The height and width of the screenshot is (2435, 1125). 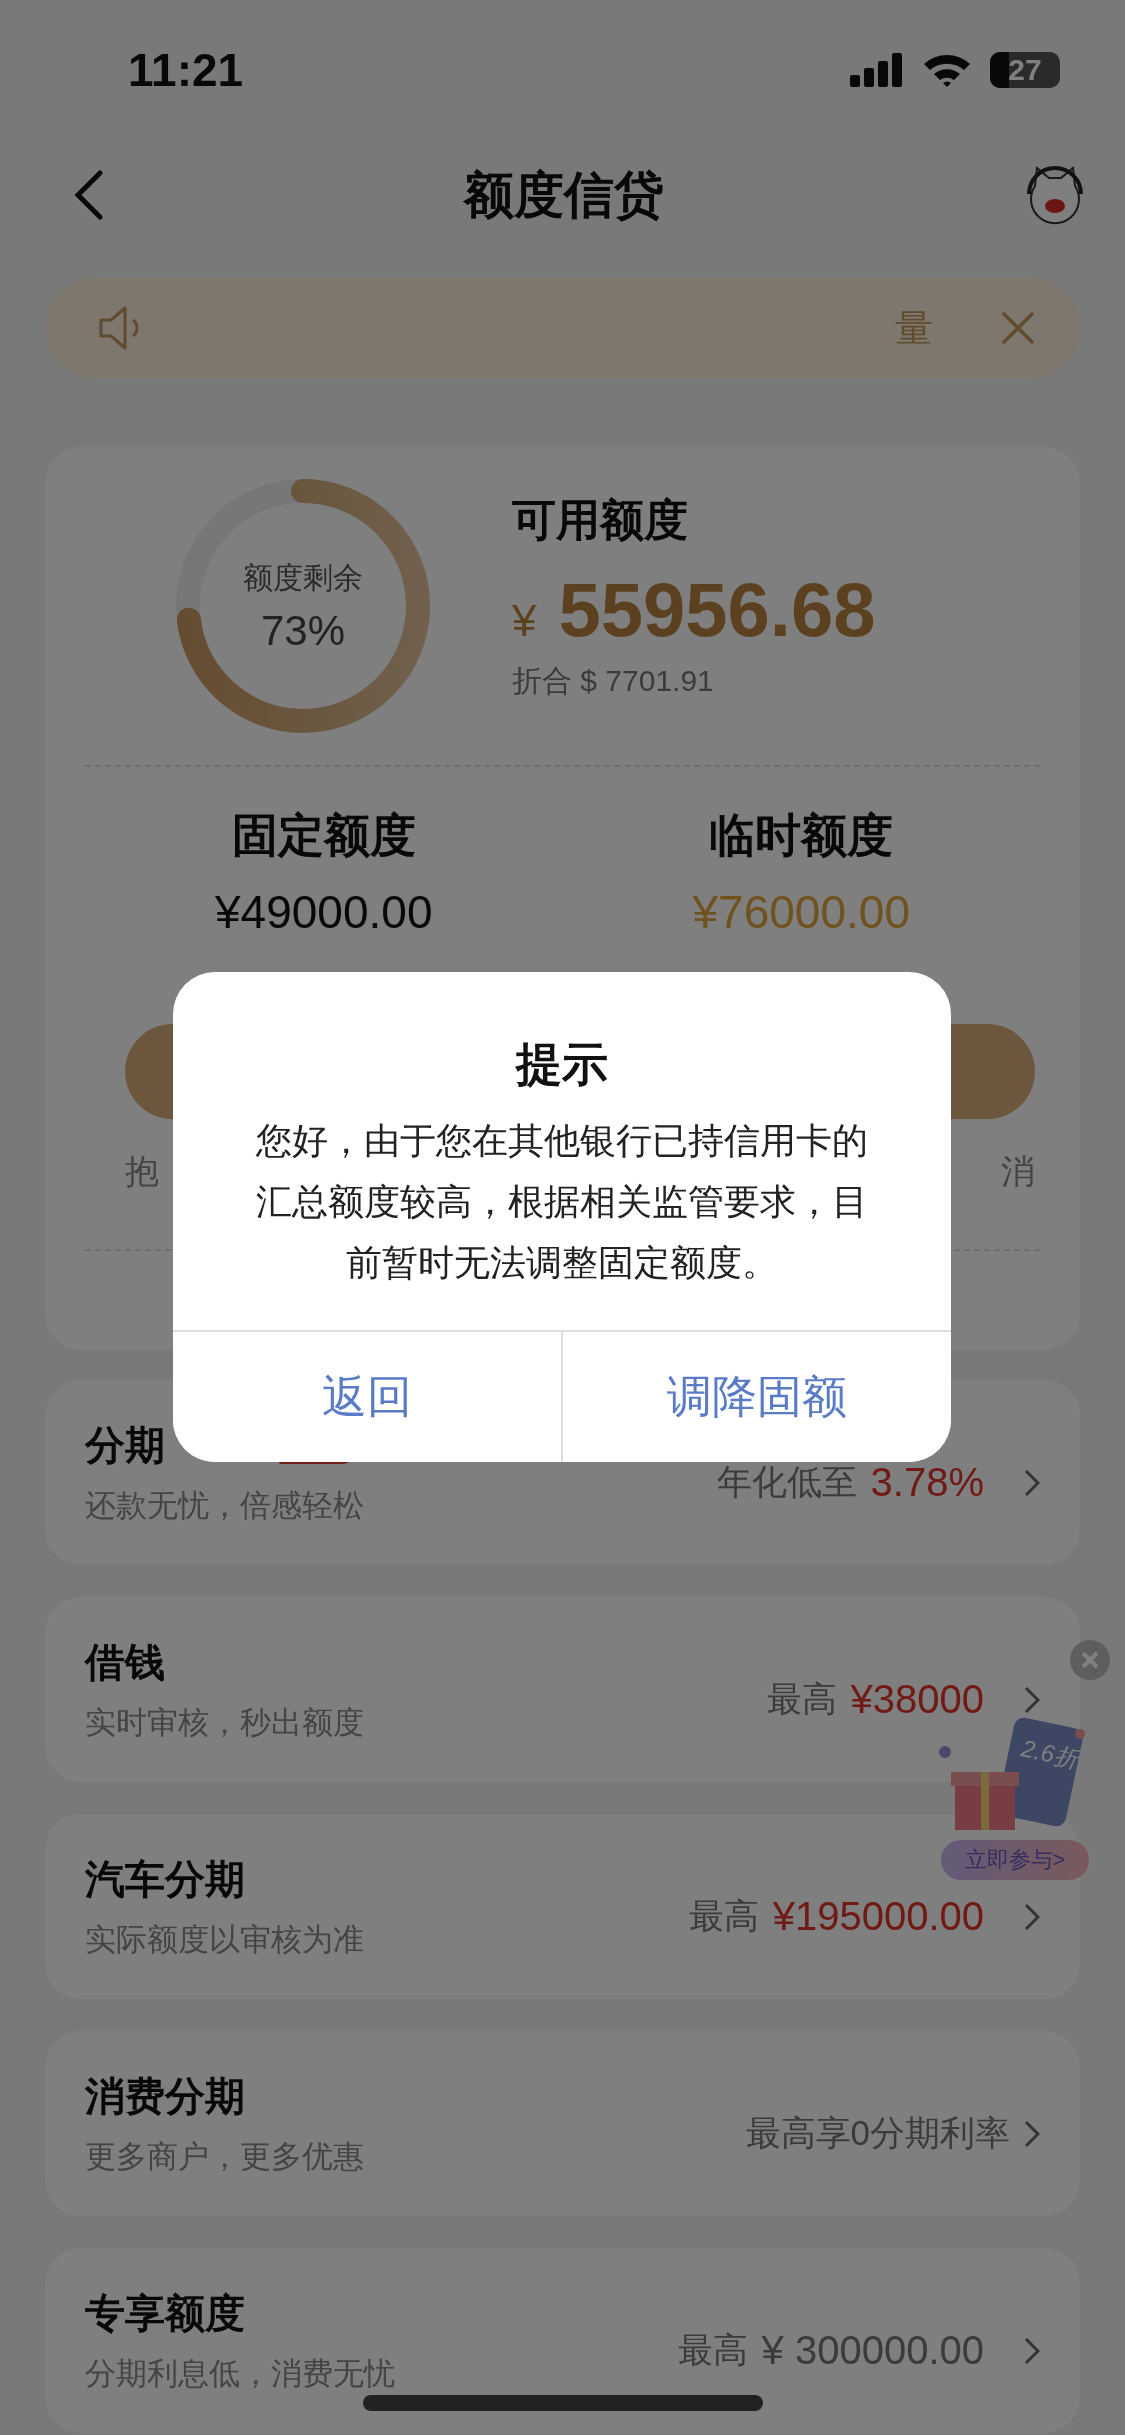 I want to click on product-subtitle: 分期利息低，消费无忧, so click(x=240, y=2374).